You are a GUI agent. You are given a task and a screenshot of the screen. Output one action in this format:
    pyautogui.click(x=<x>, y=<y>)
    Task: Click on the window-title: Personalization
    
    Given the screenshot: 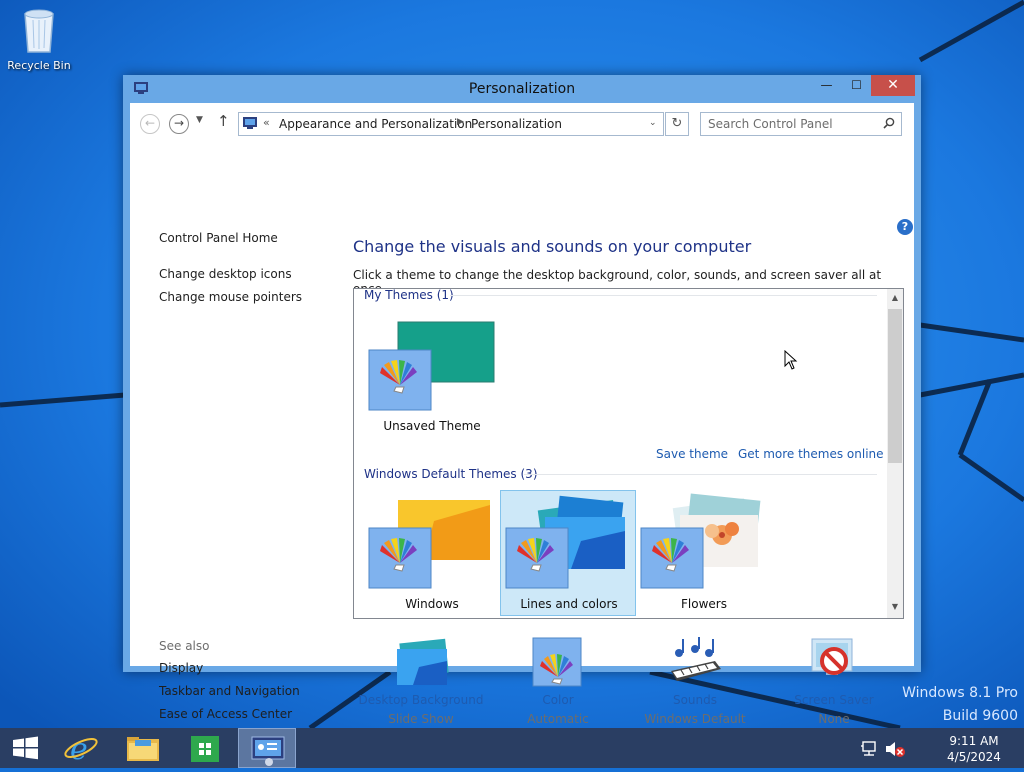 What is the action you would take?
    pyautogui.click(x=522, y=89)
    